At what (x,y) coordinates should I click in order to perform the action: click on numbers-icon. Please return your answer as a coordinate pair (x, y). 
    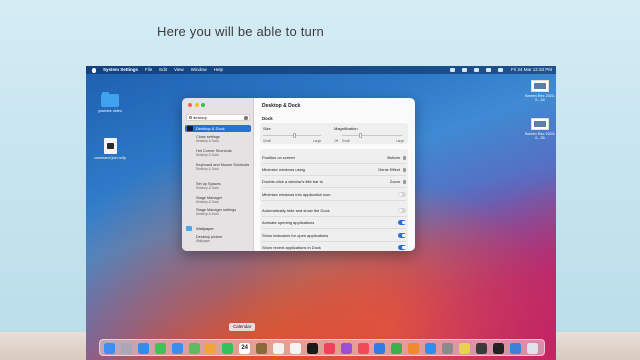
    Looking at the image, I should click on (397, 348).